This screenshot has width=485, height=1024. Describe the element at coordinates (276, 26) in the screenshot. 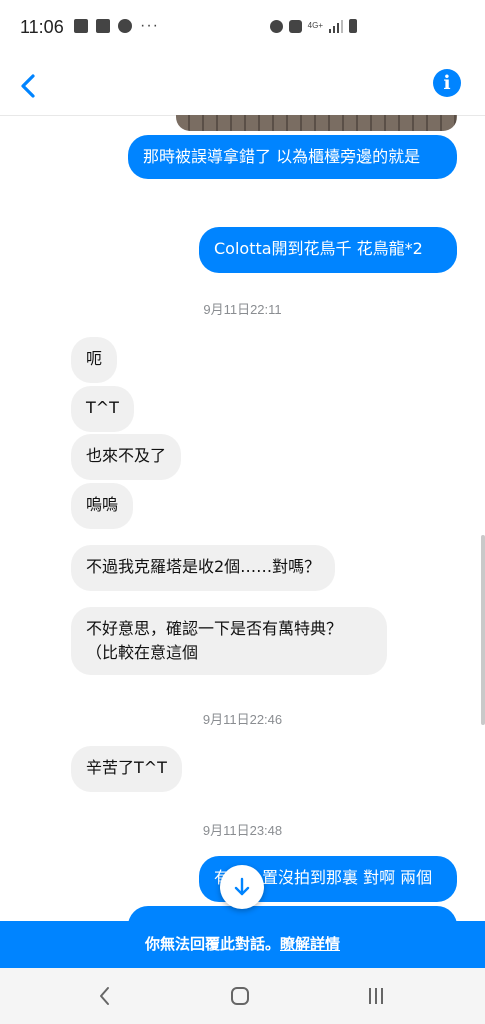

I see `alarm-icon` at that location.